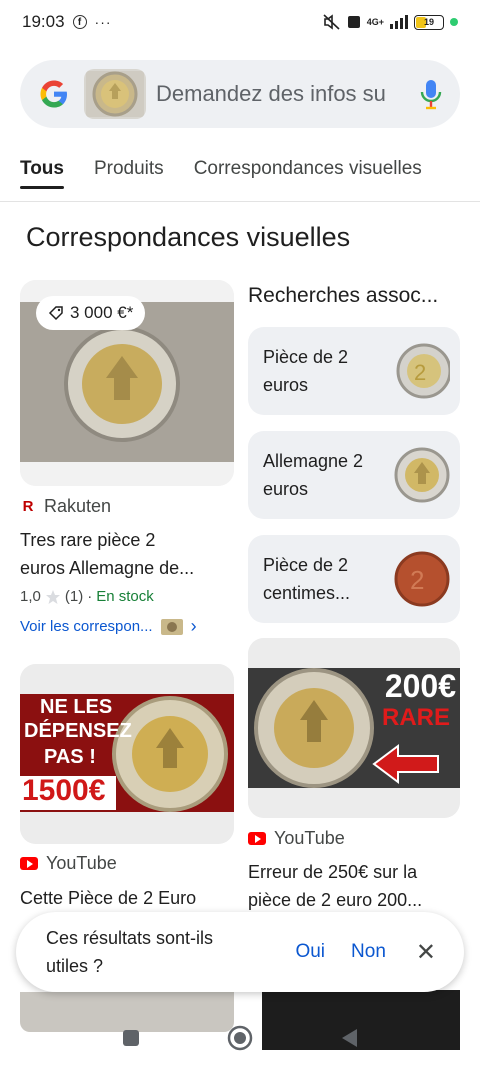 This screenshot has height=1067, width=480. What do you see at coordinates (157, 952) in the screenshot?
I see `feedback-question: Ces résultats sont-ils utiles ?` at bounding box center [157, 952].